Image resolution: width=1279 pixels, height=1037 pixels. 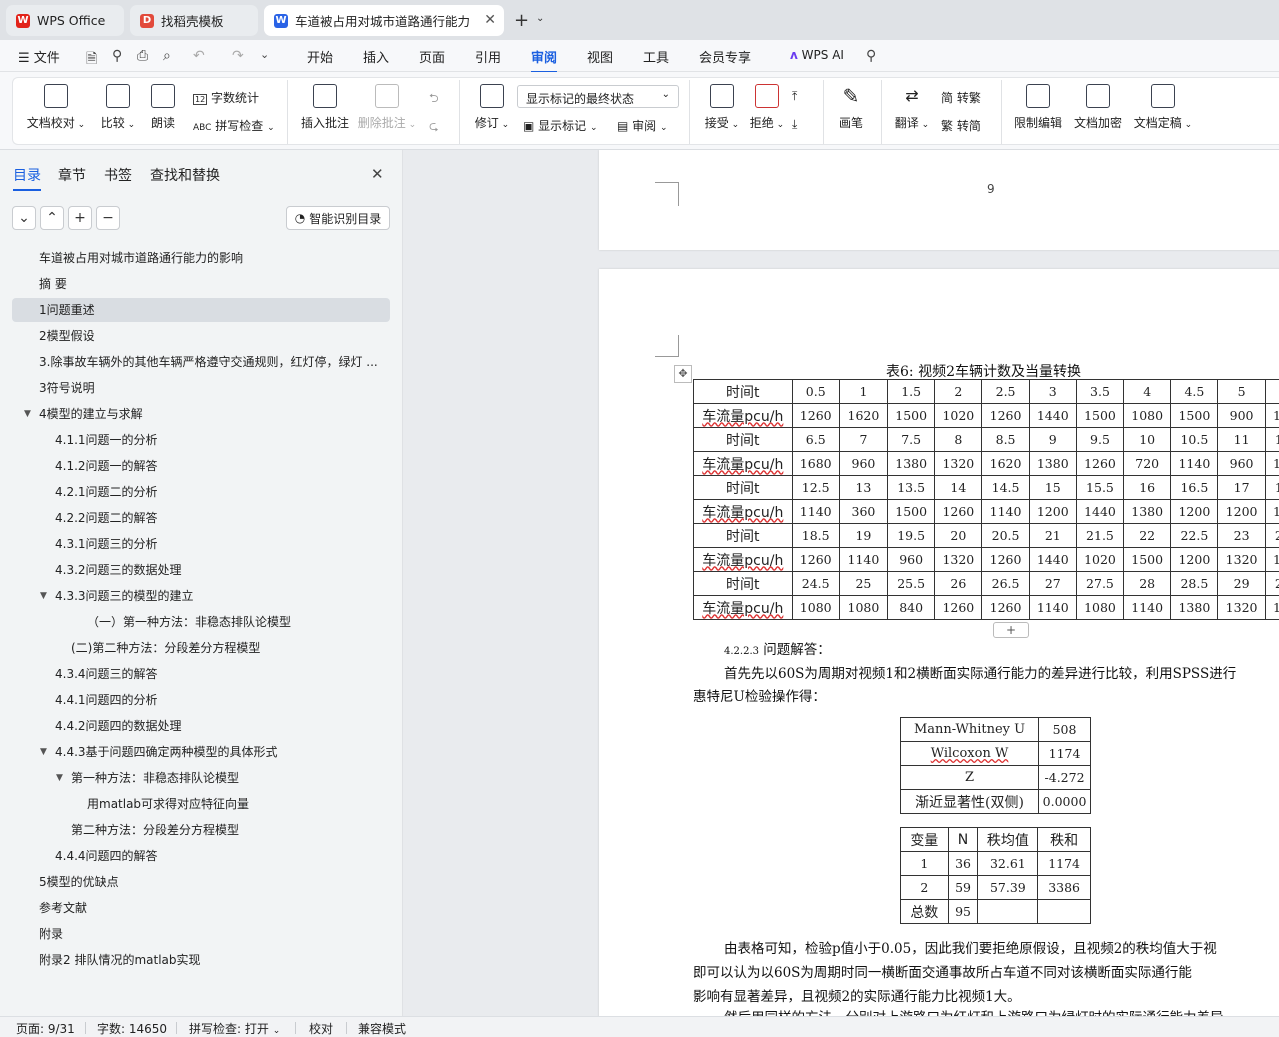 What do you see at coordinates (234, 125) in the screenshot?
I see `spell-check-button: ABC 拼写检查 ⌄` at bounding box center [234, 125].